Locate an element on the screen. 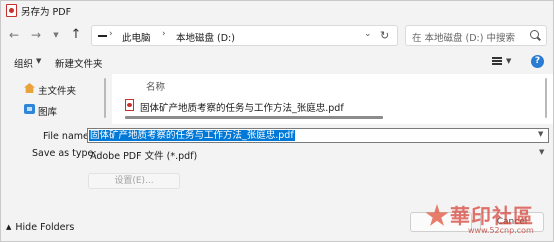 The width and height of the screenshot is (554, 242). hide-folders-label: Hide Folders is located at coordinates (45, 227).